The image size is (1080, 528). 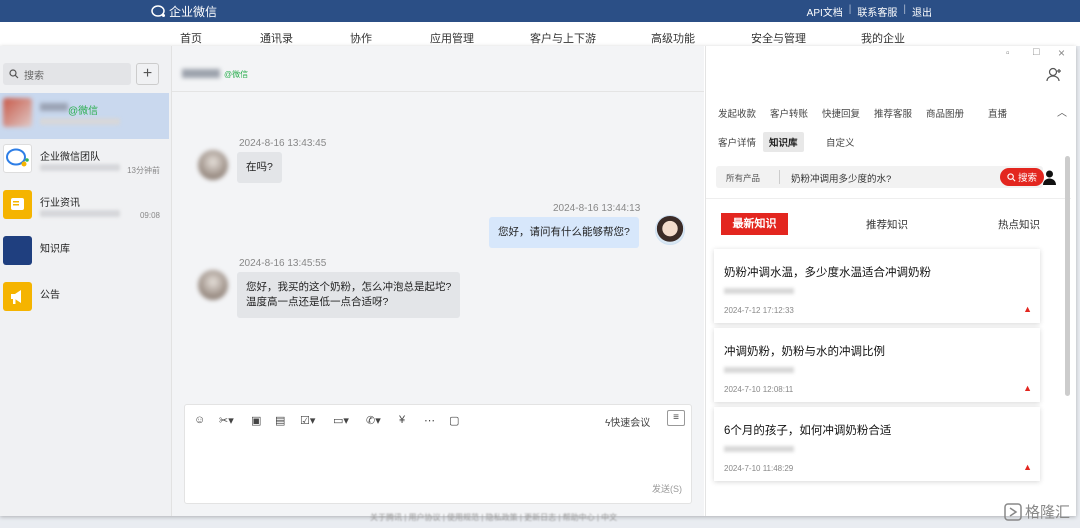 What do you see at coordinates (199, 420) in the screenshot?
I see `emoji-icon: ☺` at bounding box center [199, 420].